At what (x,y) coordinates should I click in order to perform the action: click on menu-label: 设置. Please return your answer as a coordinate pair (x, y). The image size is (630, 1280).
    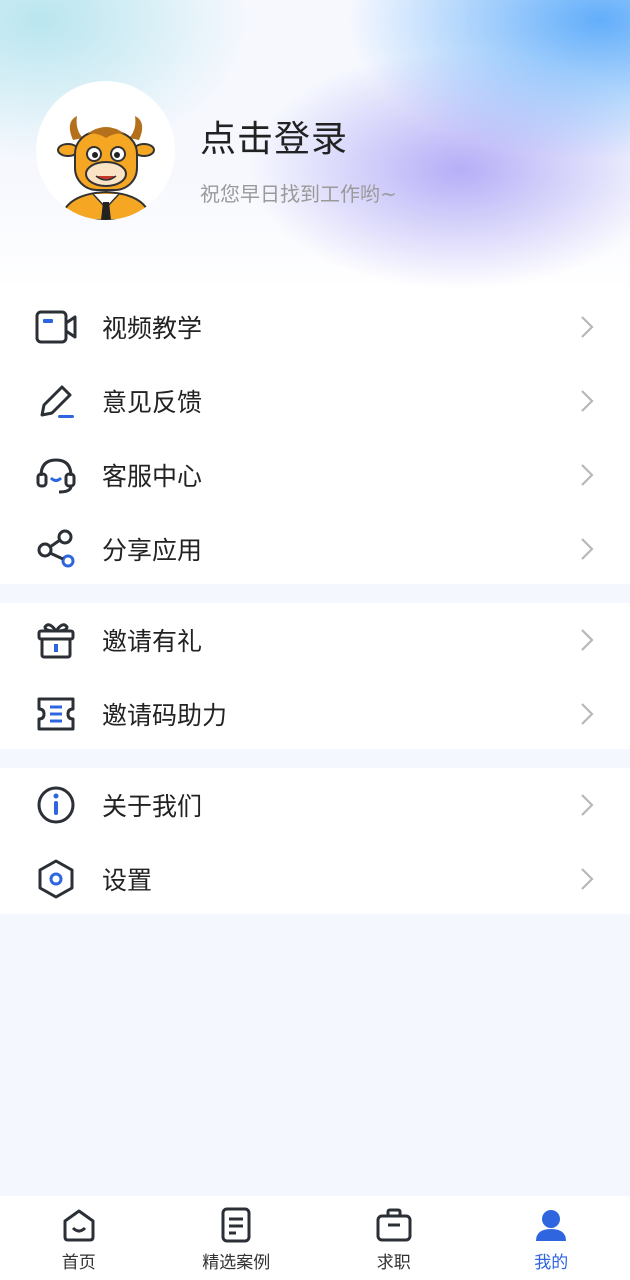
    Looking at the image, I should click on (127, 880).